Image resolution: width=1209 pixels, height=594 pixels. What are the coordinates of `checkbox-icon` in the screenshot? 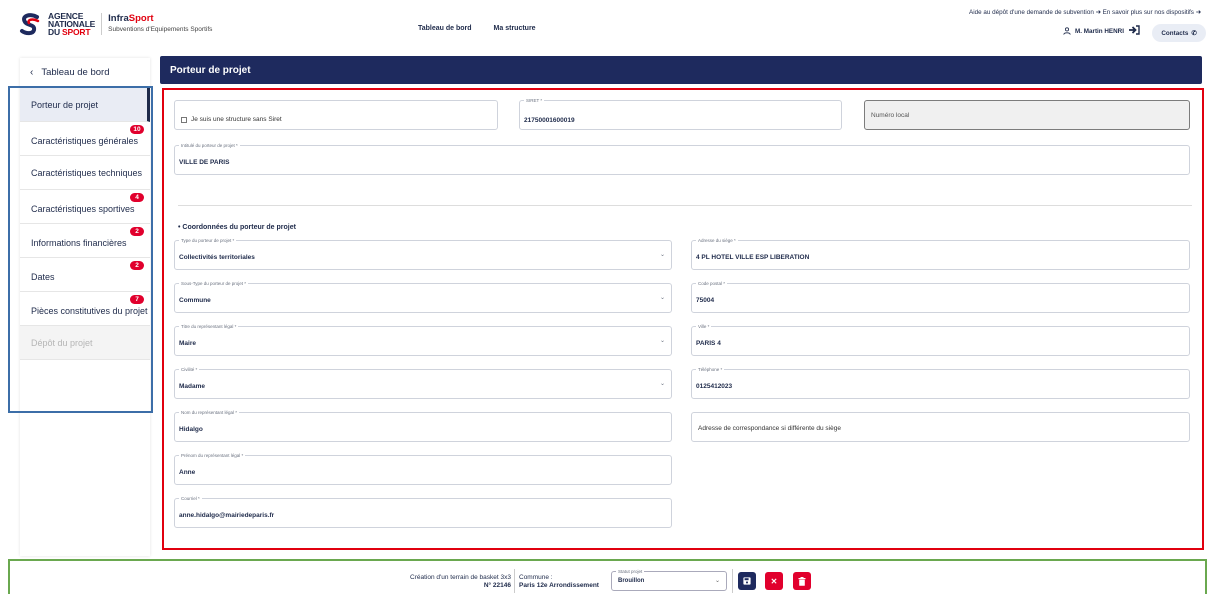 It's located at (184, 119).